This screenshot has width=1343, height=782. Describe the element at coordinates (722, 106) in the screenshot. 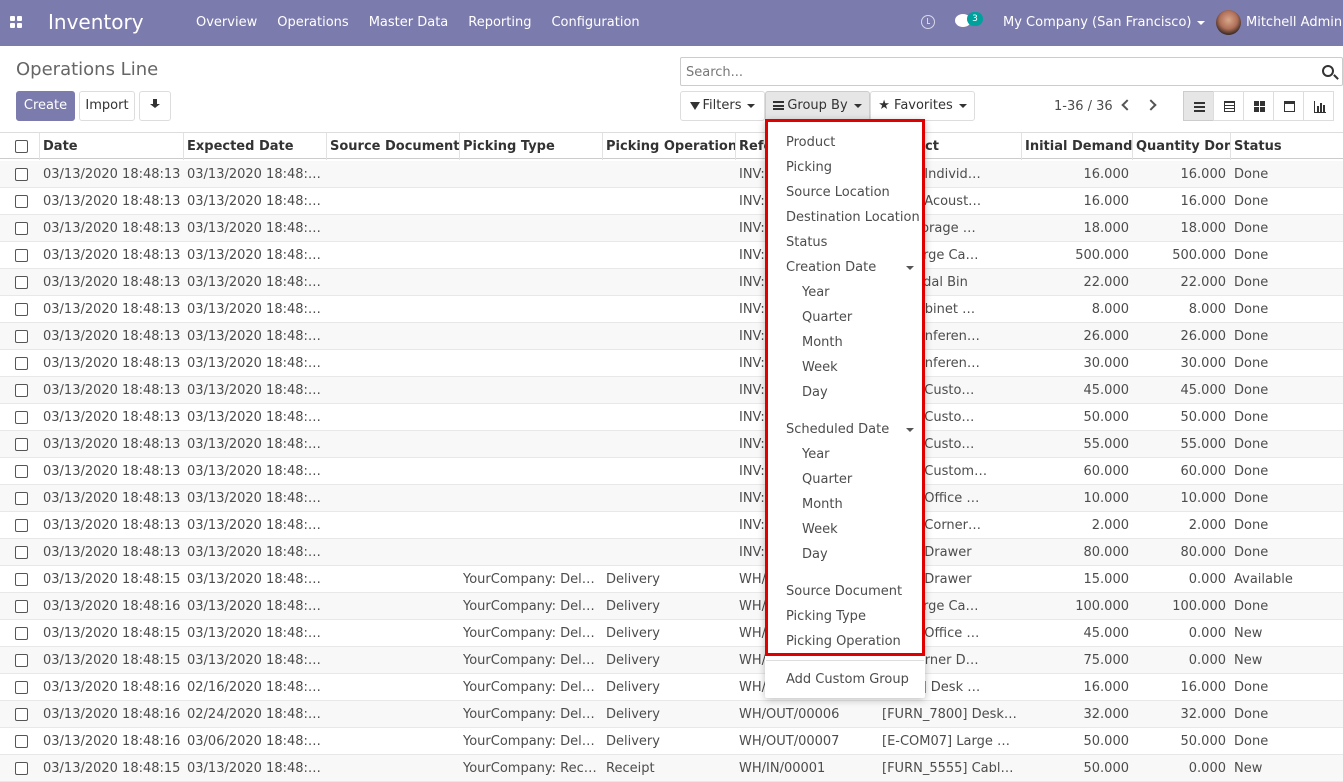

I see `filters-button: Filters` at that location.